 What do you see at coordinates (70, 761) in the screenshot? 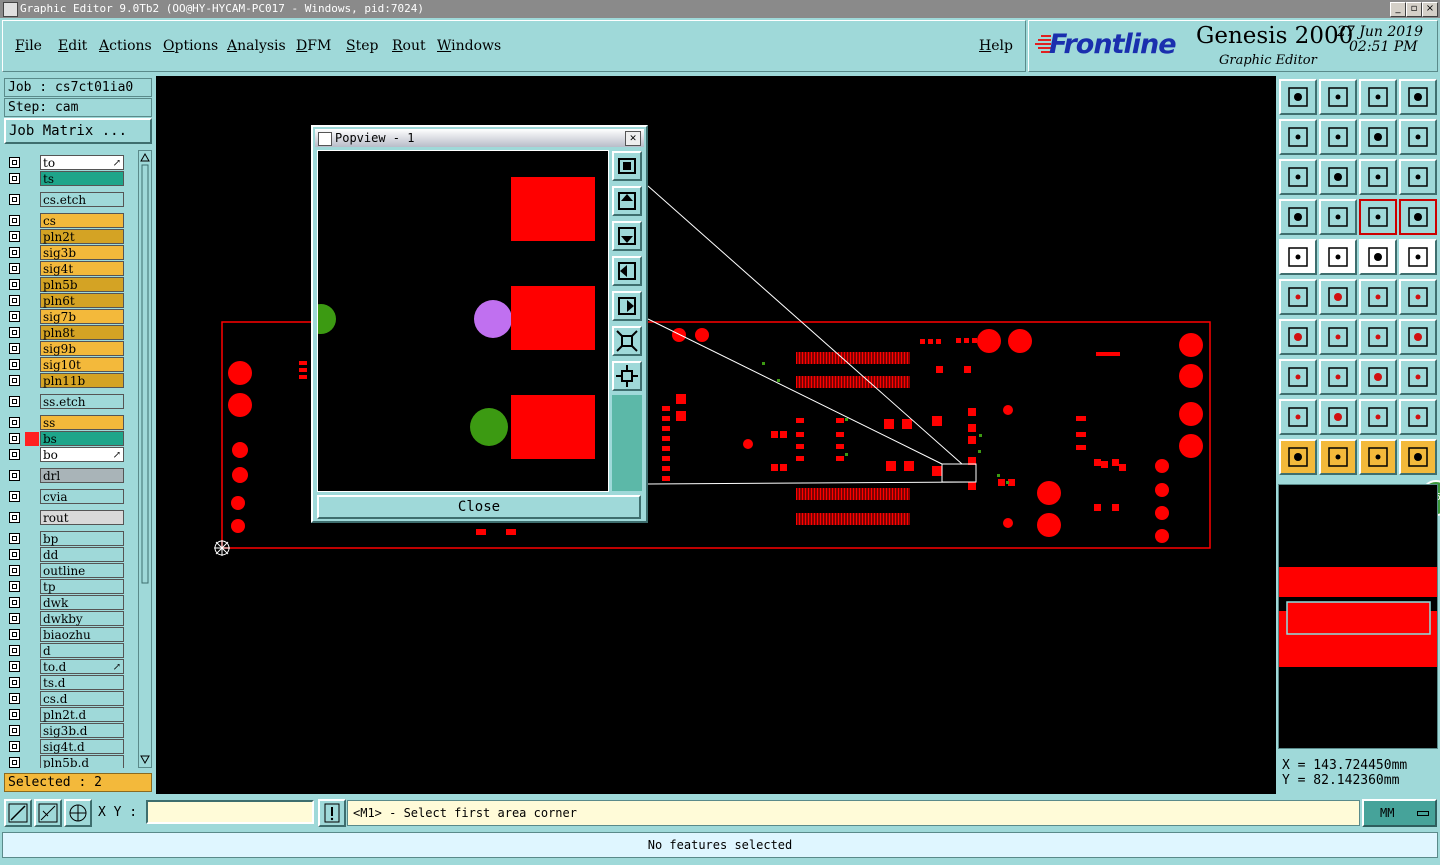
I see `layer-row-pln5b.d: pln5b.d` at bounding box center [70, 761].